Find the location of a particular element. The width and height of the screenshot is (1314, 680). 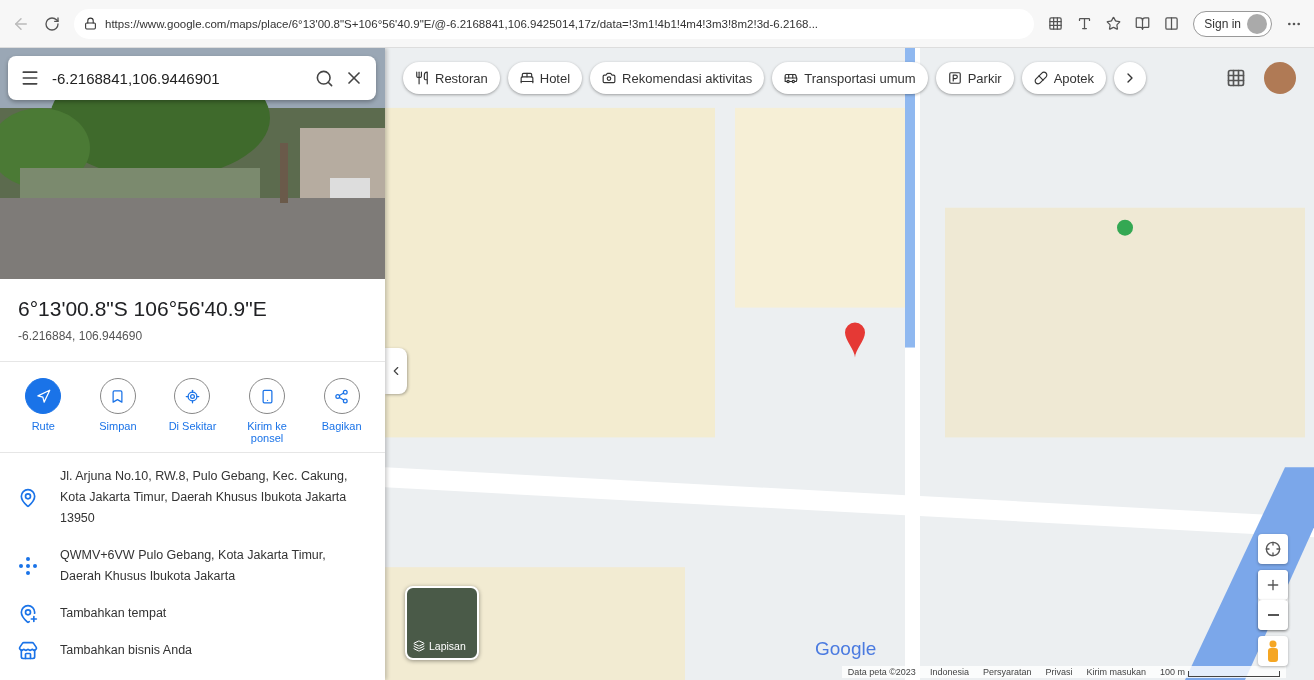

share-icon is located at coordinates (342, 396).